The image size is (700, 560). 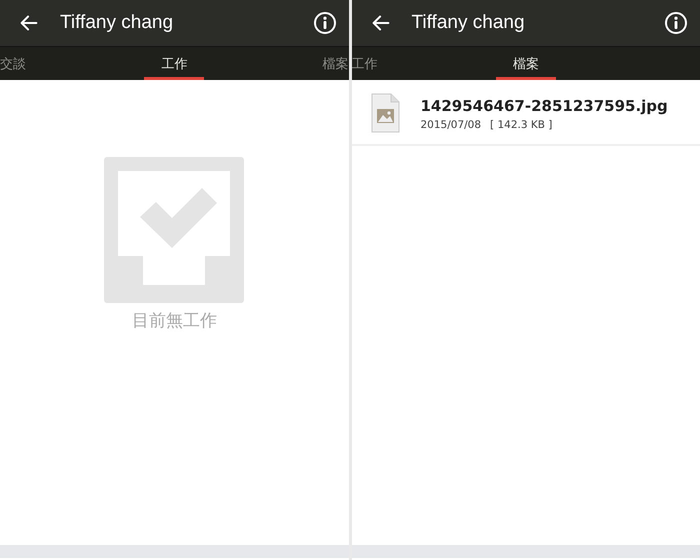 What do you see at coordinates (174, 230) in the screenshot?
I see `empty-tasks-icon` at bounding box center [174, 230].